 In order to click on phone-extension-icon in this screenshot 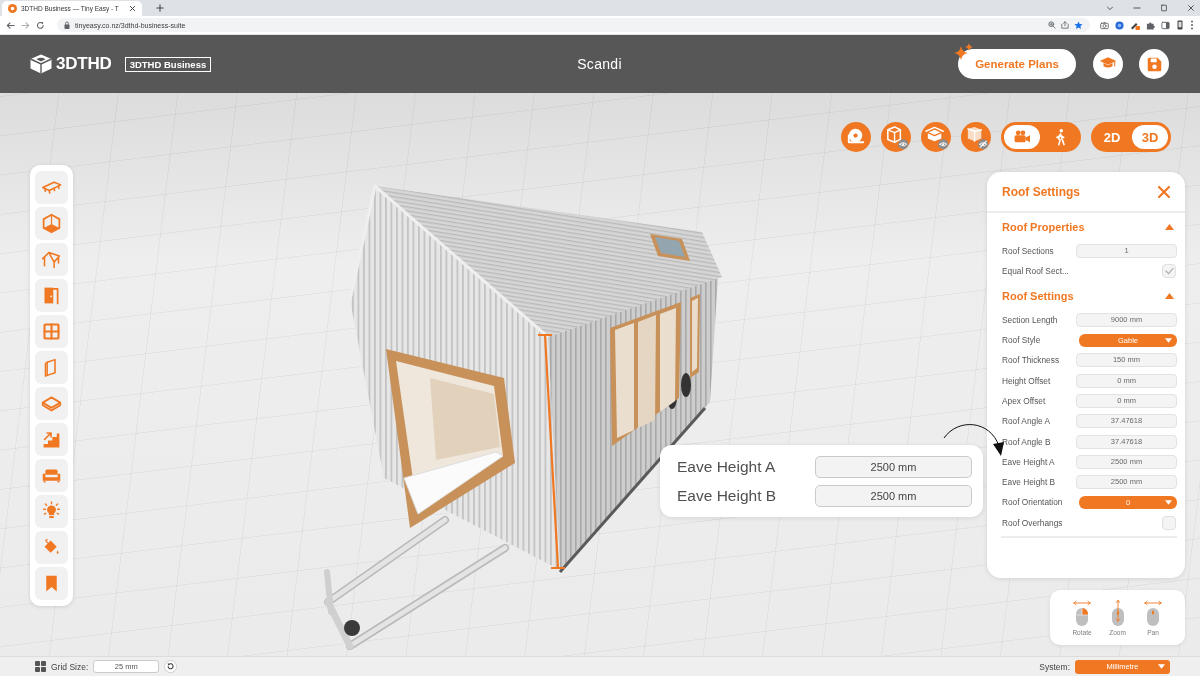, I will do `click(1180, 25)`.